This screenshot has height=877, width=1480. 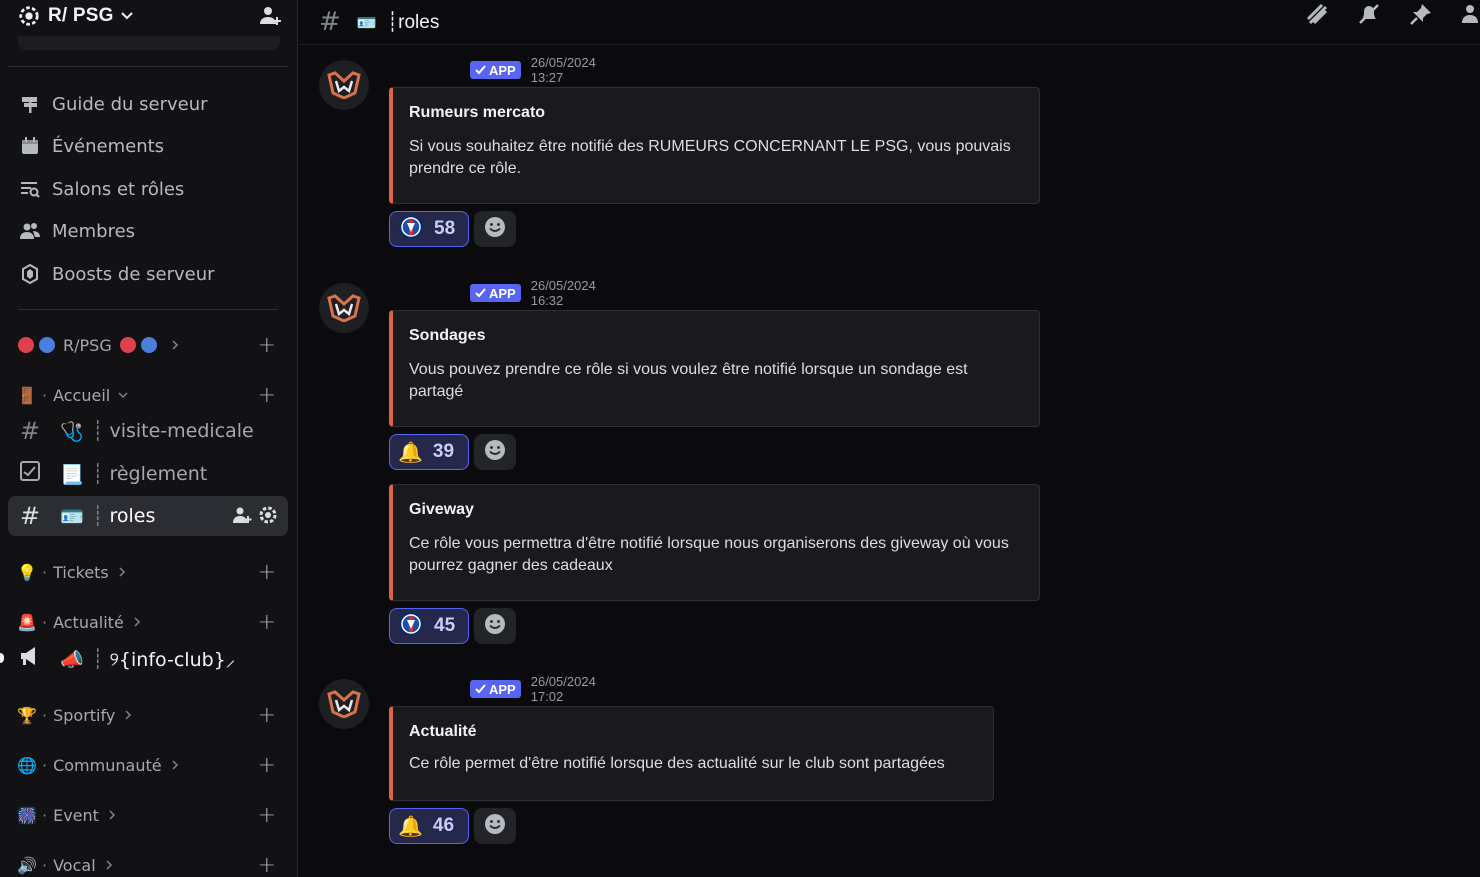 I want to click on category-sportify: 🏆 · Sportify +, so click(x=148, y=715).